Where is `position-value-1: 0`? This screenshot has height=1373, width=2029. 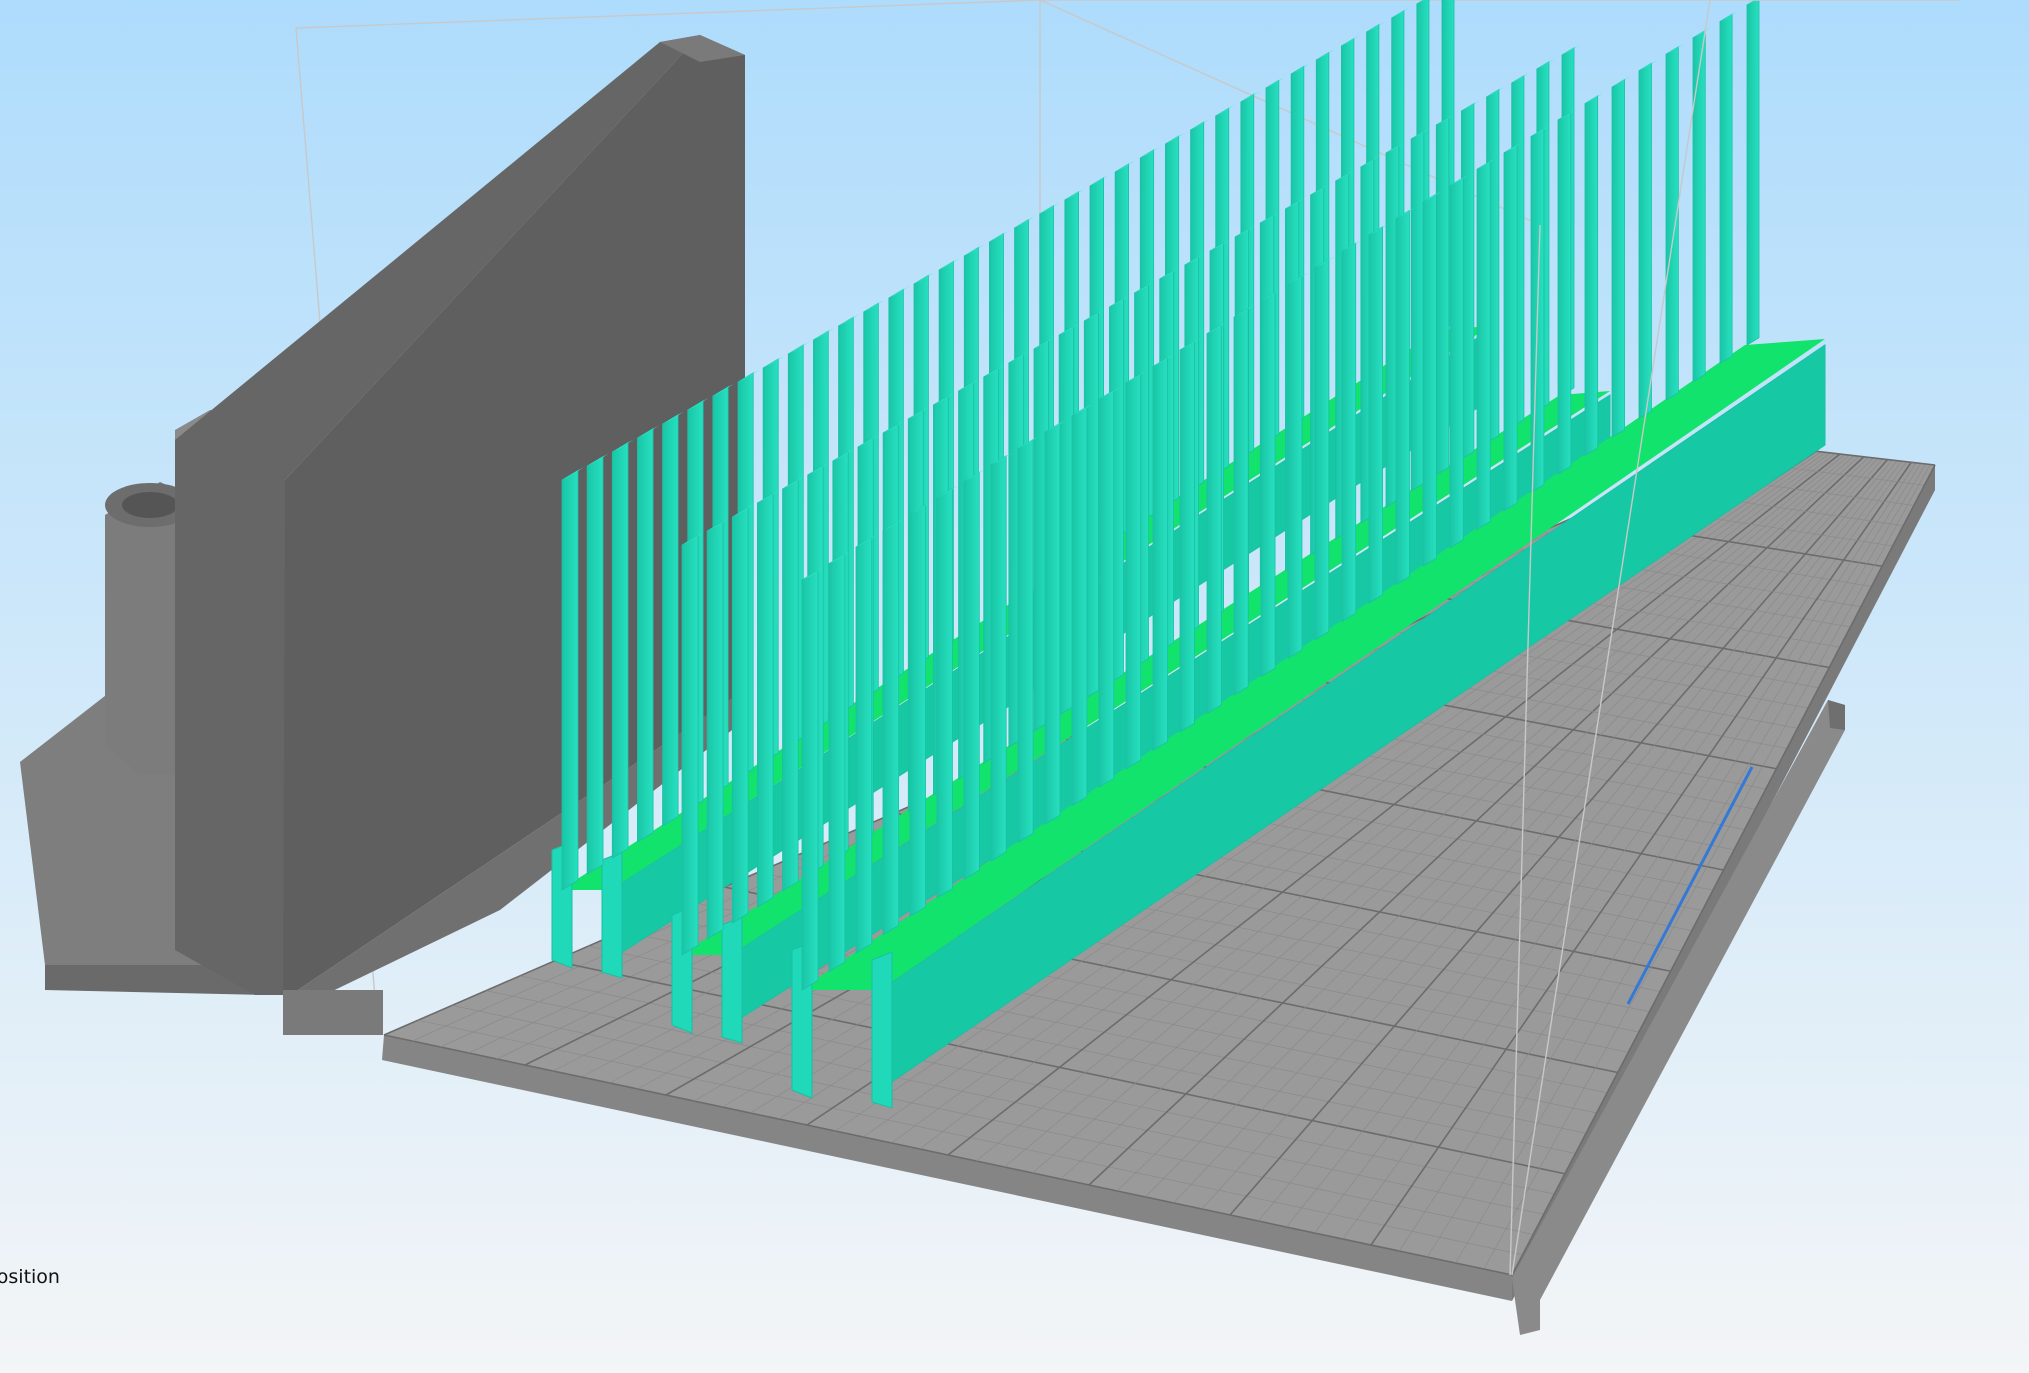 position-value-1: 0 is located at coordinates (63, 1303).